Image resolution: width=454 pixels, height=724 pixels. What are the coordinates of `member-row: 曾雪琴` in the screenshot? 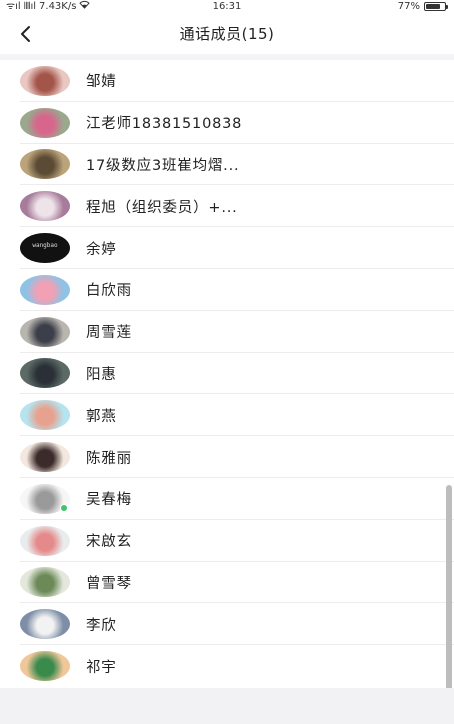 It's located at (227, 583).